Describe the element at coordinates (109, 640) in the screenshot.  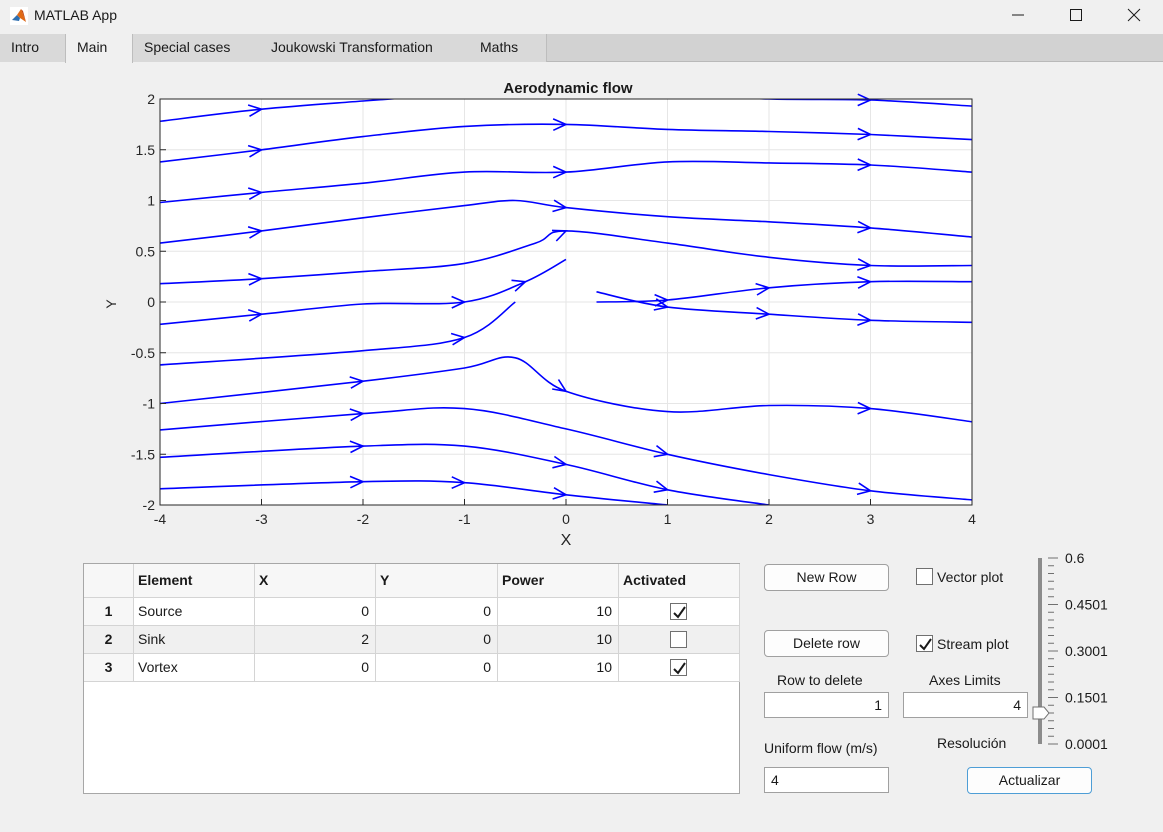
I see `row-number: 2` at that location.